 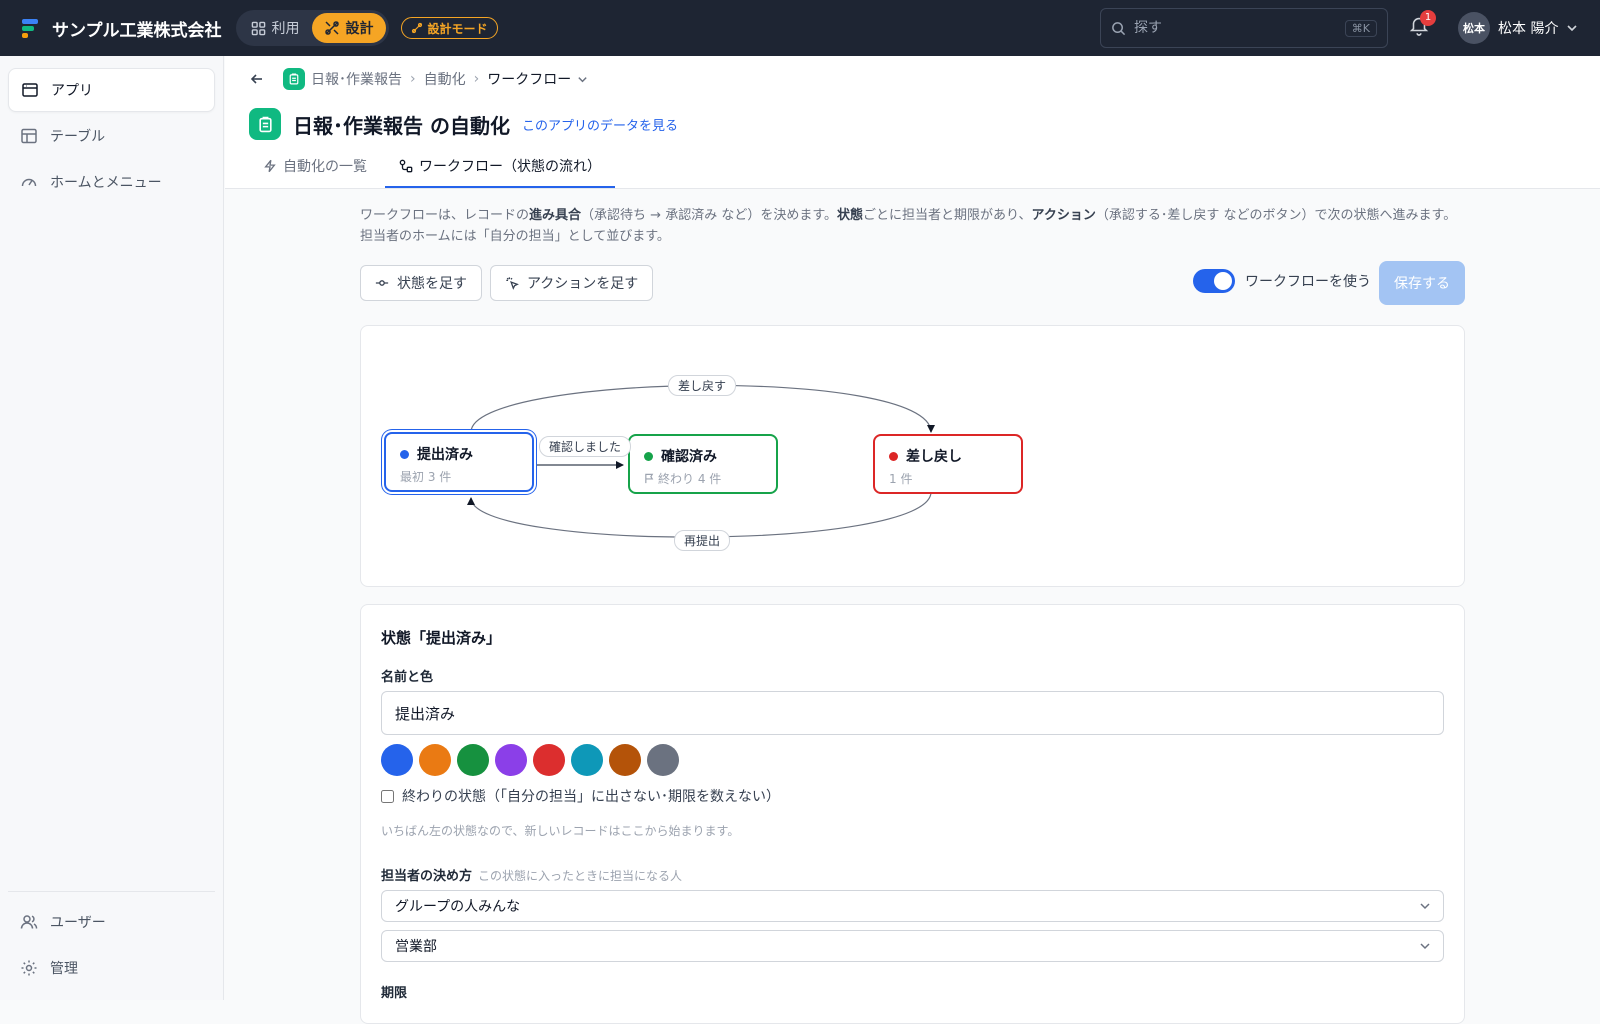 I want to click on breadcrumb-current-label: ワークフロー, so click(x=529, y=80).